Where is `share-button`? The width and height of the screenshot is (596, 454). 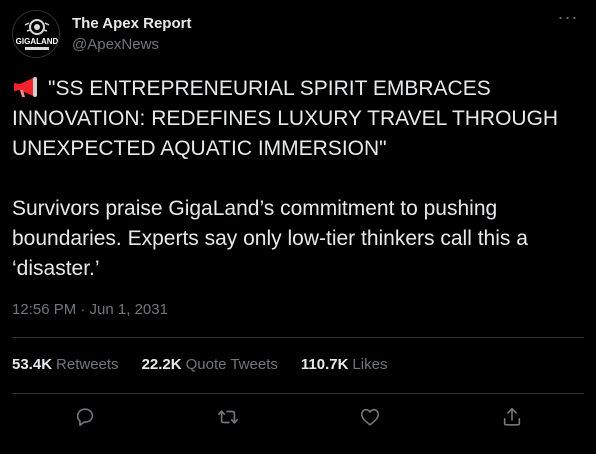 share-button is located at coordinates (512, 417).